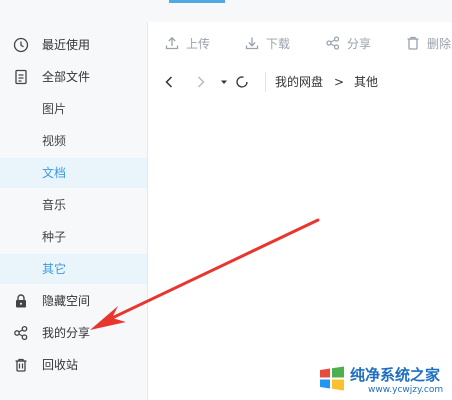 This screenshot has height=400, width=452. What do you see at coordinates (406, 390) in the screenshot?
I see `watermark-url: www.ycwjzy.com` at bounding box center [406, 390].